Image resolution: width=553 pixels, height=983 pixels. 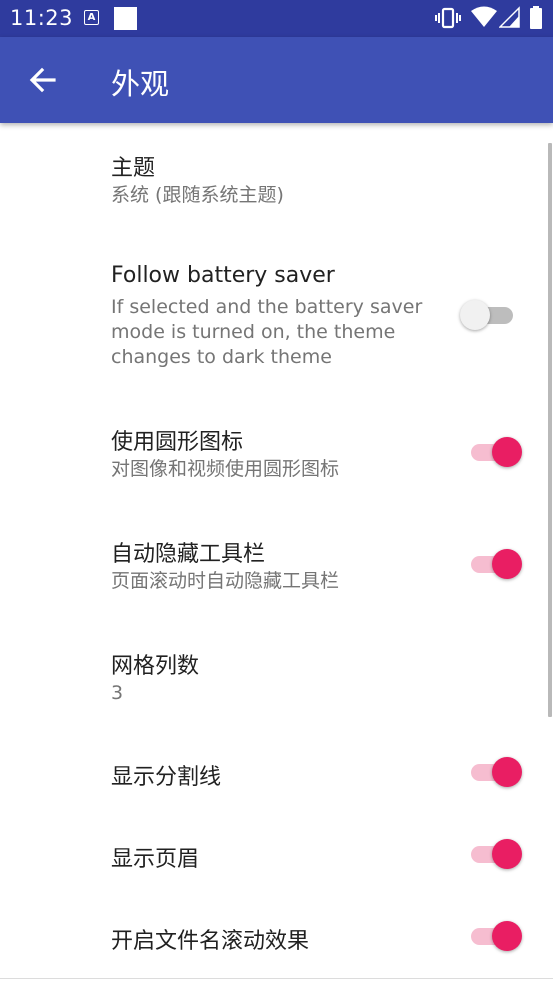 What do you see at coordinates (276, 18) in the screenshot?
I see `status-bar: 11:23 A` at bounding box center [276, 18].